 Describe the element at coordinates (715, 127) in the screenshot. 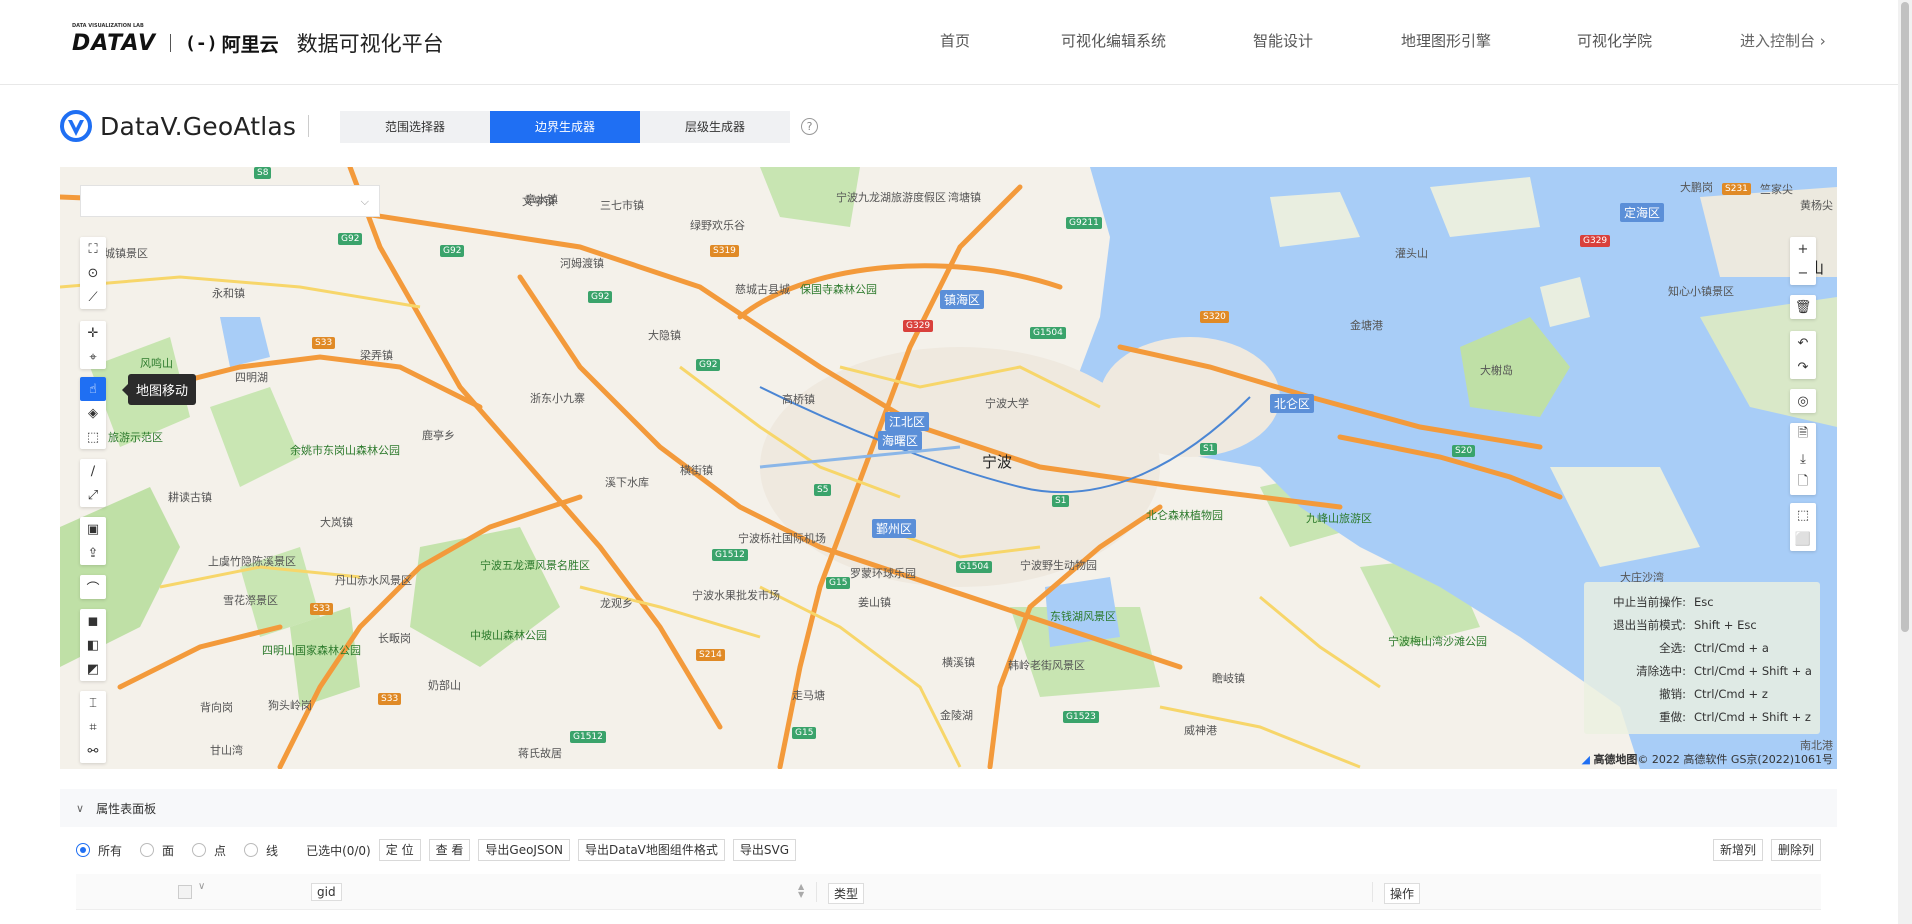

I see `tab-level-generator: 层级生成器` at that location.